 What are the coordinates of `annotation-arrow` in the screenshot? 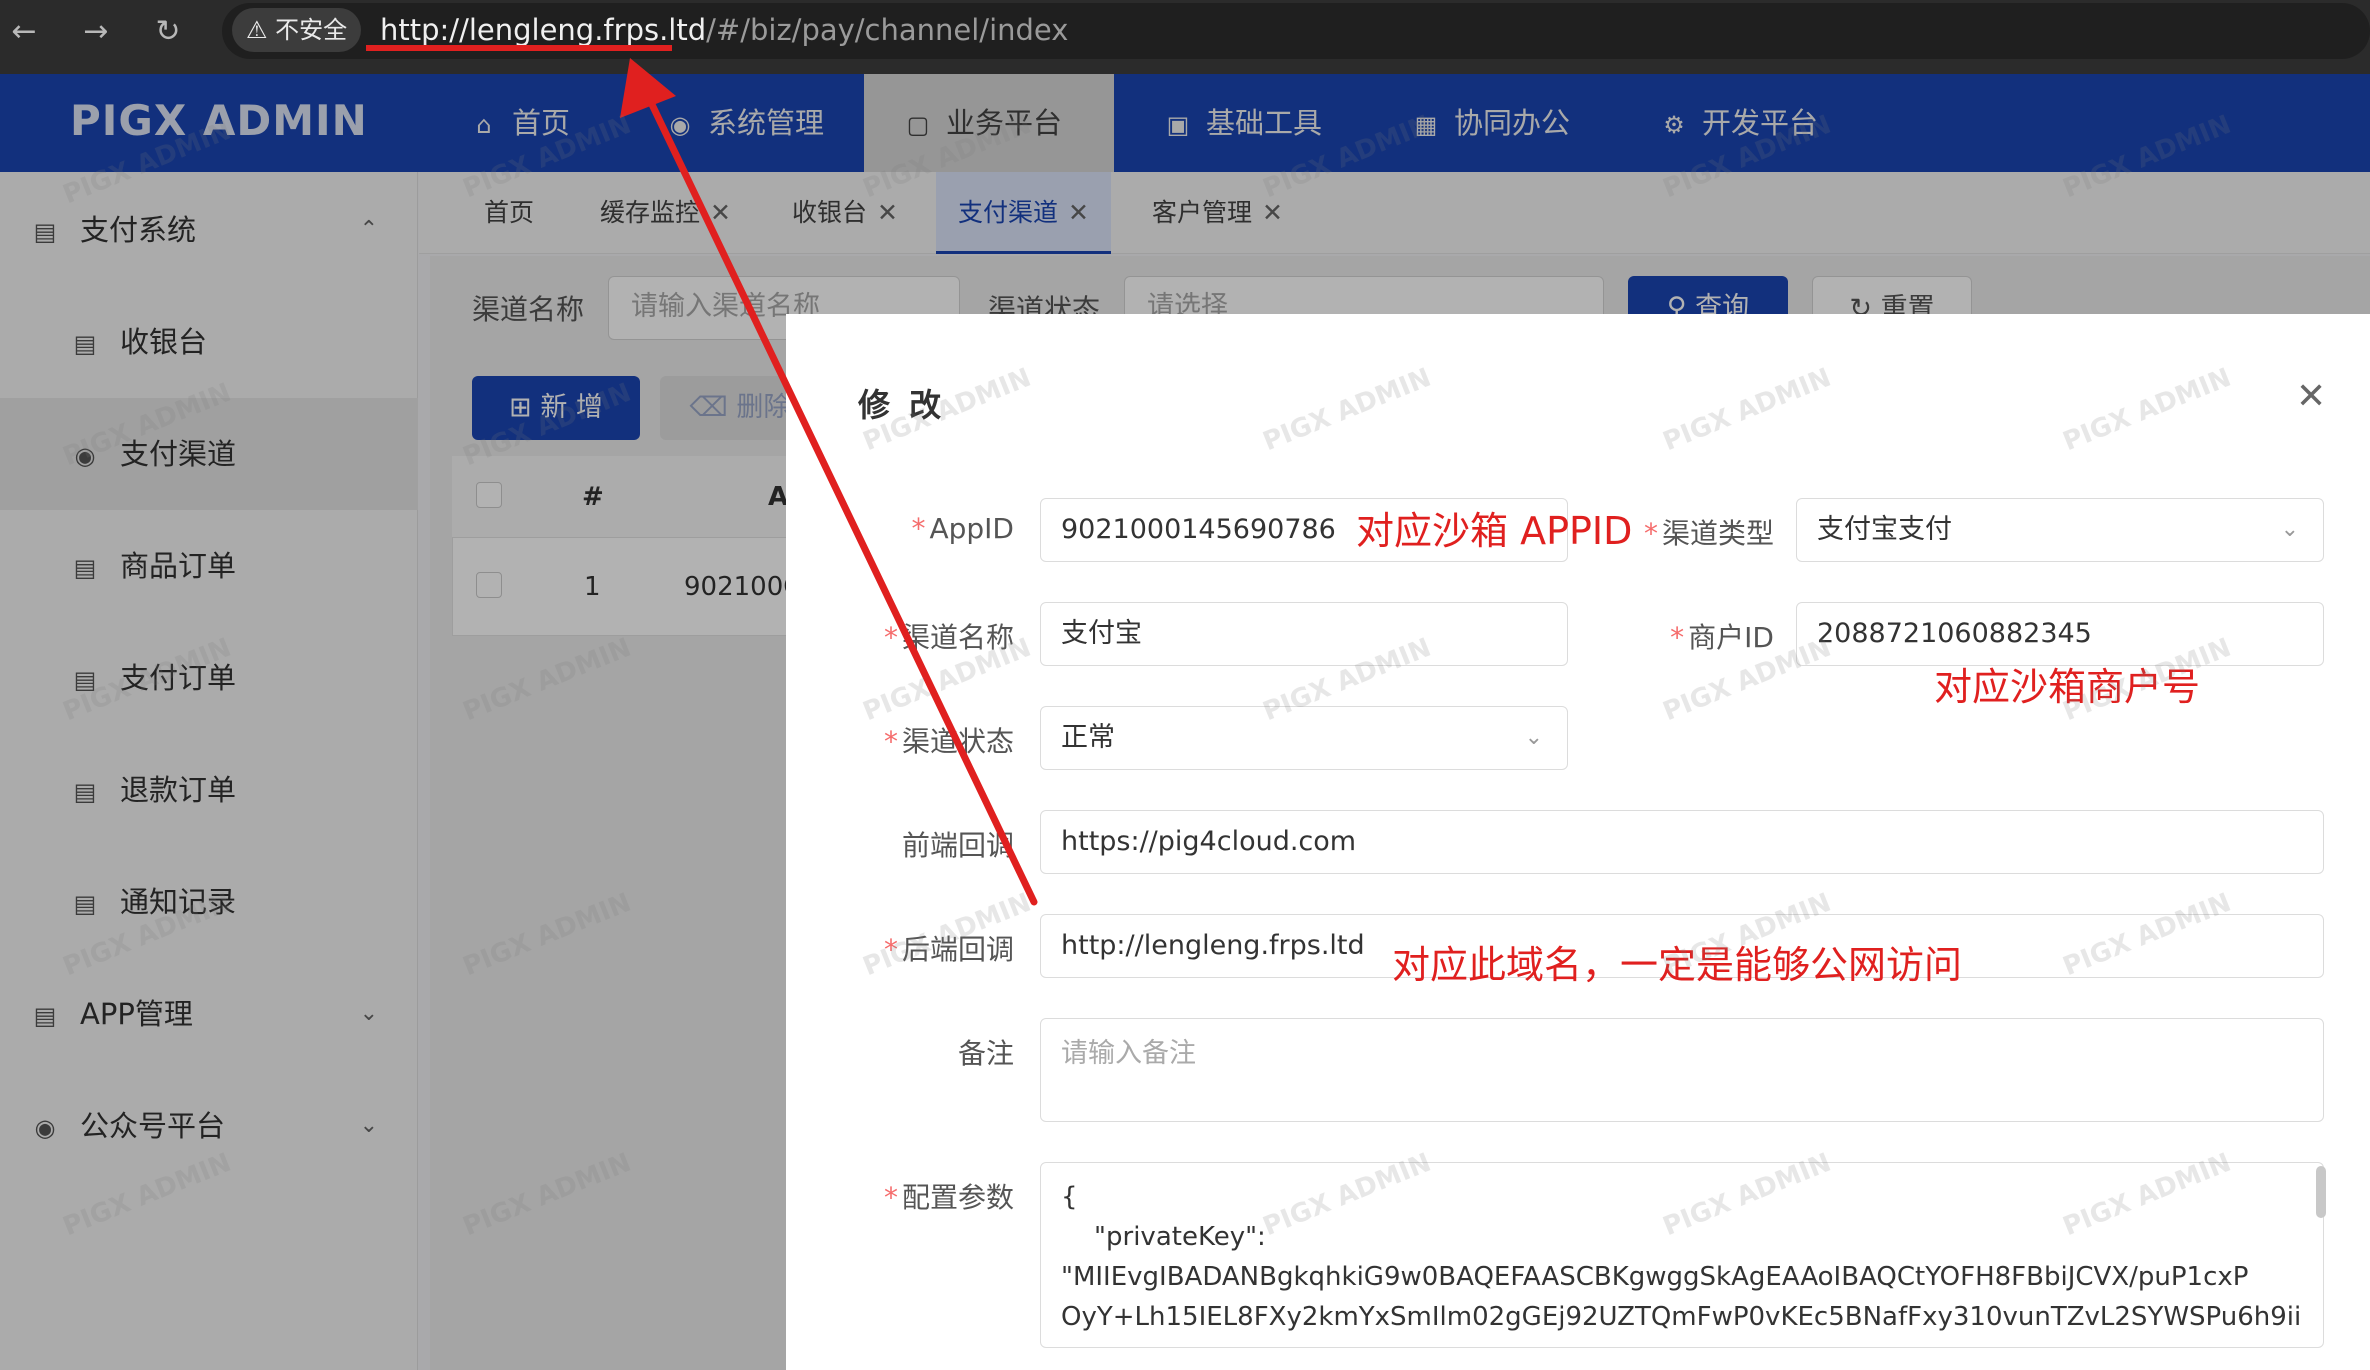 It's located at (829, 482).